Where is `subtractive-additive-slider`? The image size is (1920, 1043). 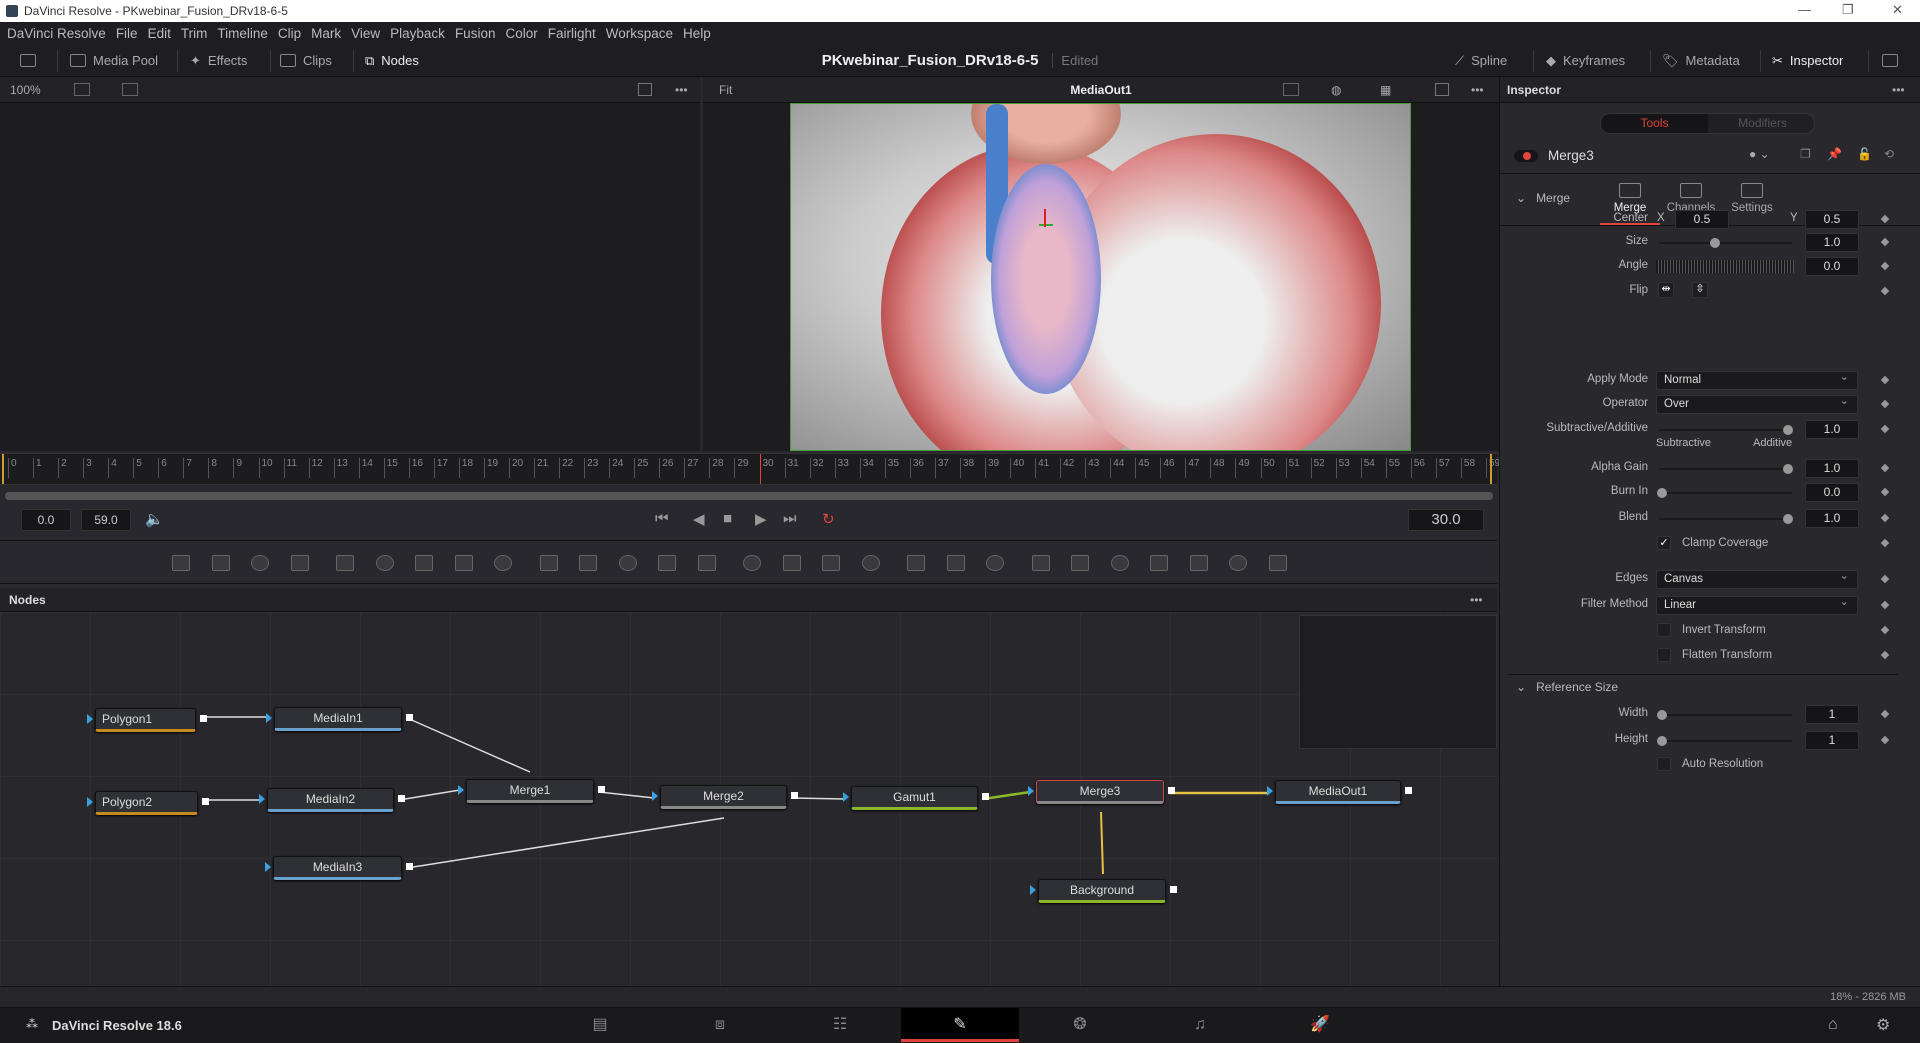 subtractive-additive-slider is located at coordinates (1726, 430).